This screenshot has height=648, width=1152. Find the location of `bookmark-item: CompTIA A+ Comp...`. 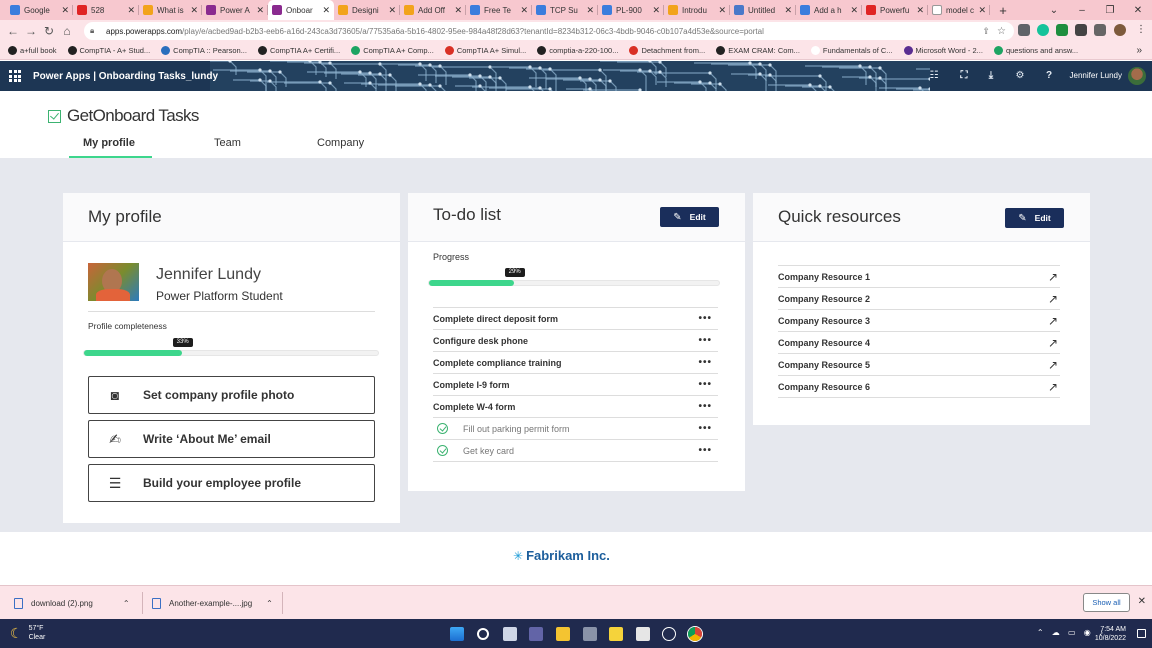

bookmark-item: CompTIA A+ Comp... is located at coordinates (392, 50).